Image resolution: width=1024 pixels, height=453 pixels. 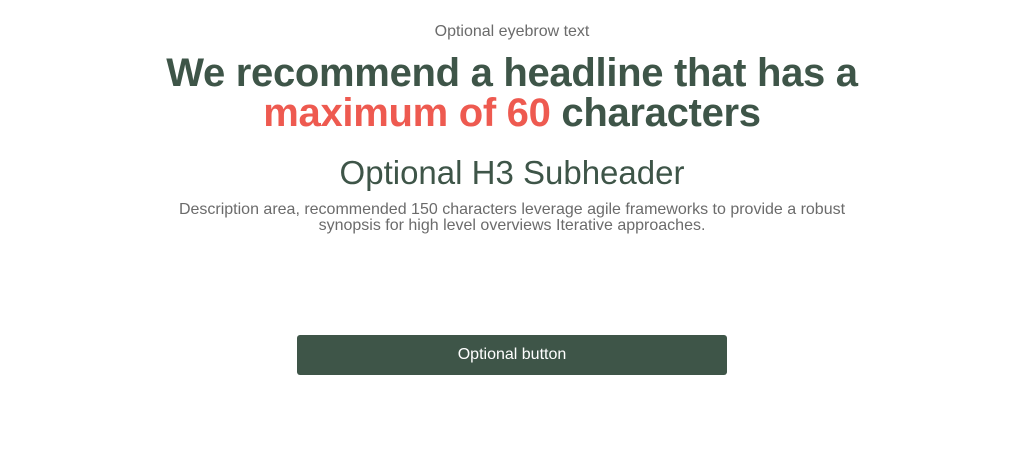 I want to click on headline-text-end: characters, so click(x=655, y=113).